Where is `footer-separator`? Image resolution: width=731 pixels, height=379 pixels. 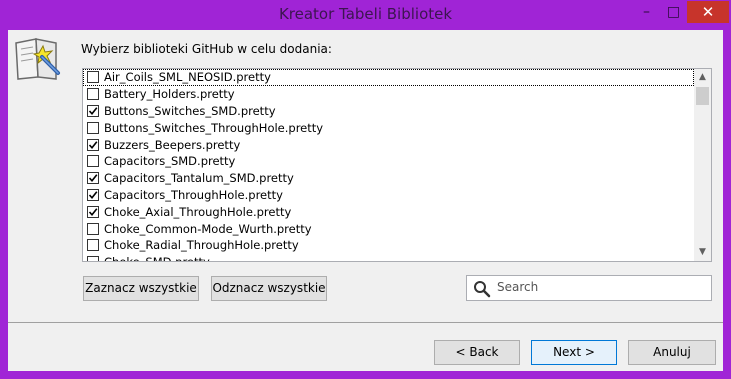
footer-separator is located at coordinates (365, 322).